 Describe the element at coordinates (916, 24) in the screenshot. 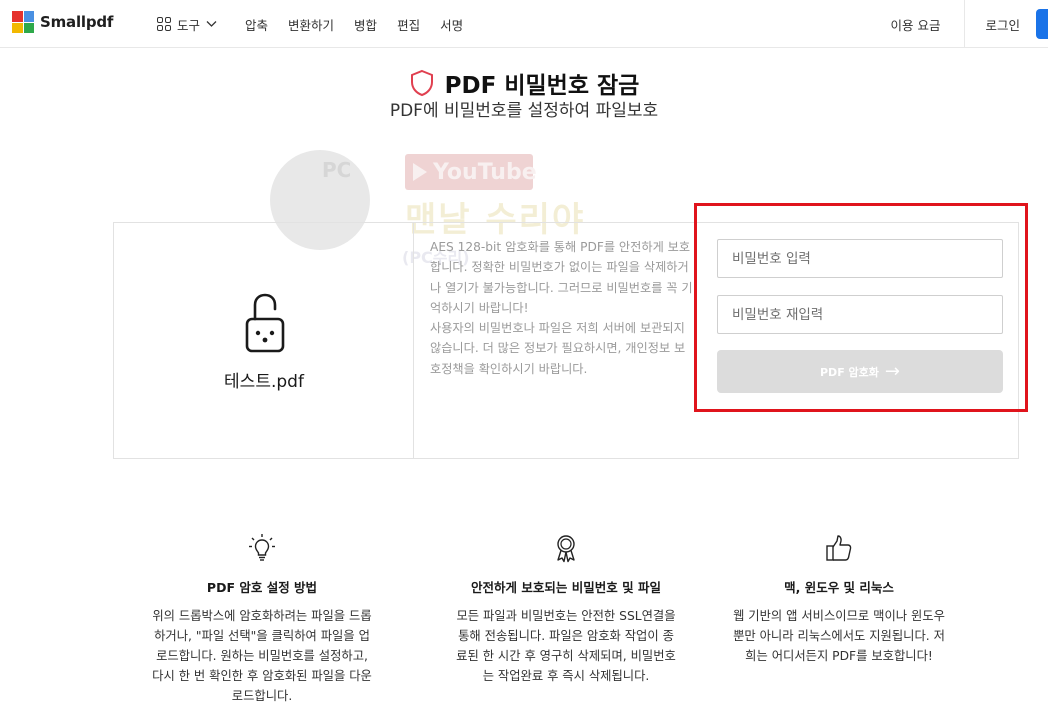

I see `pricing-link: 이용 요금` at that location.